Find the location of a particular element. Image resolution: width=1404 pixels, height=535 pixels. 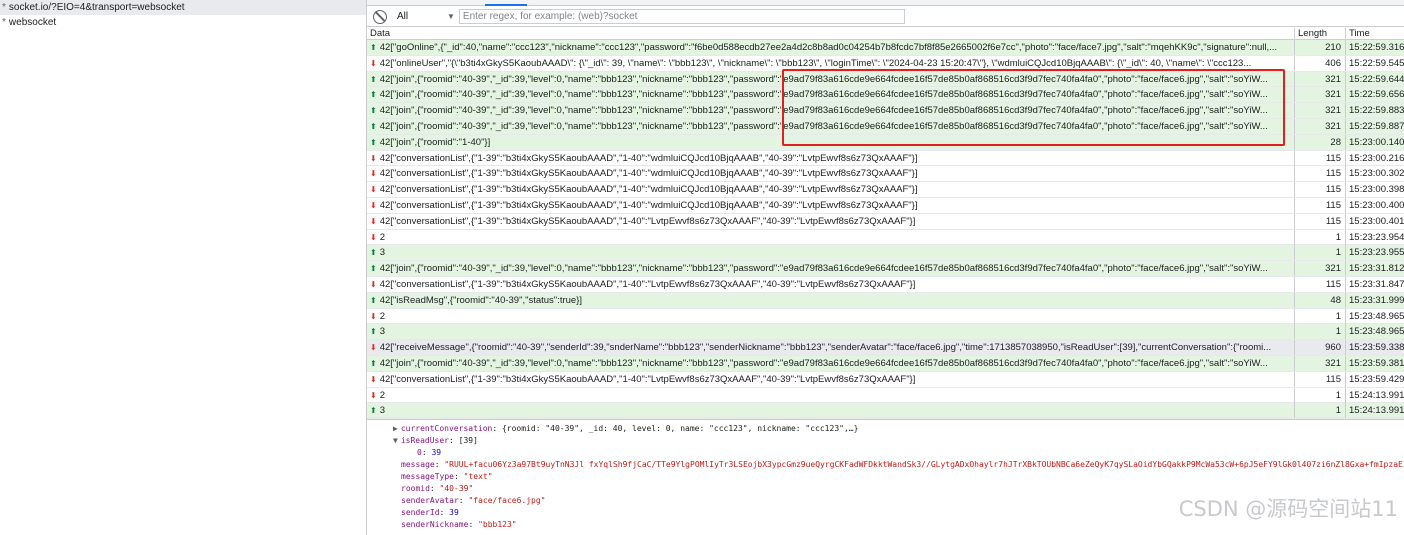

filter-bar: All ▼ is located at coordinates (885, 17).